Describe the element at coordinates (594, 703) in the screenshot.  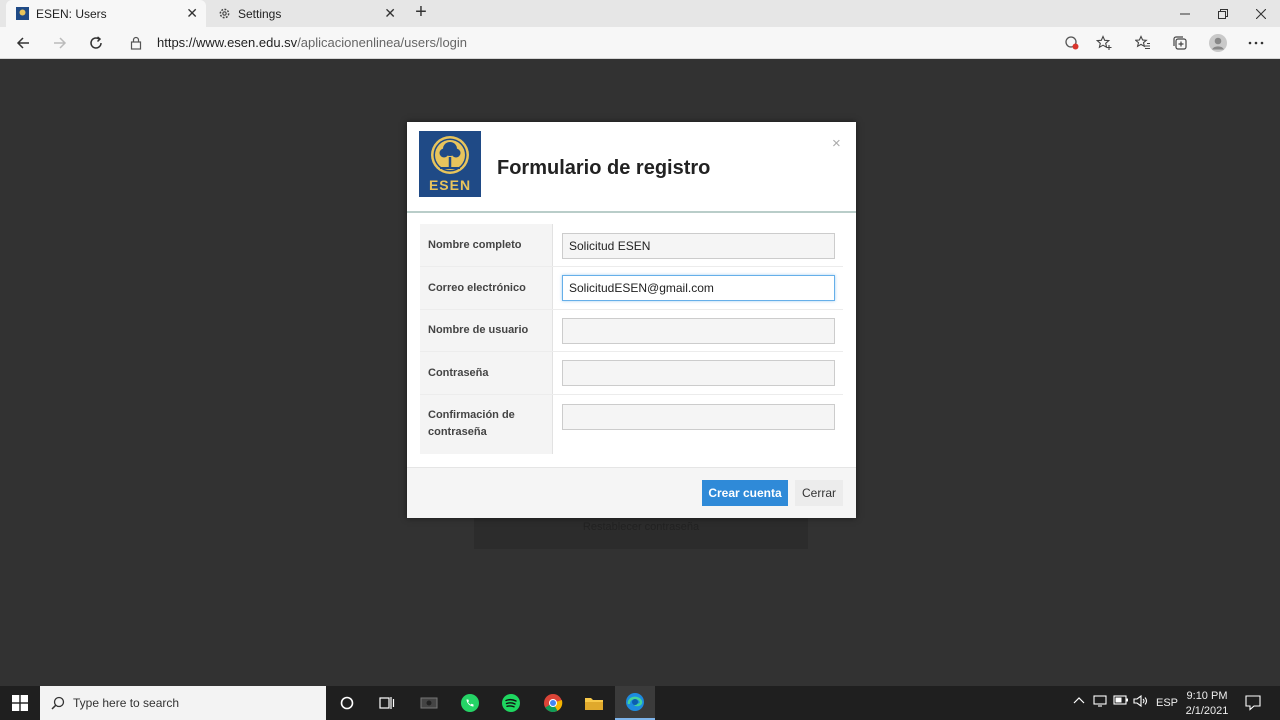
I see `file-explorer-icon` at that location.